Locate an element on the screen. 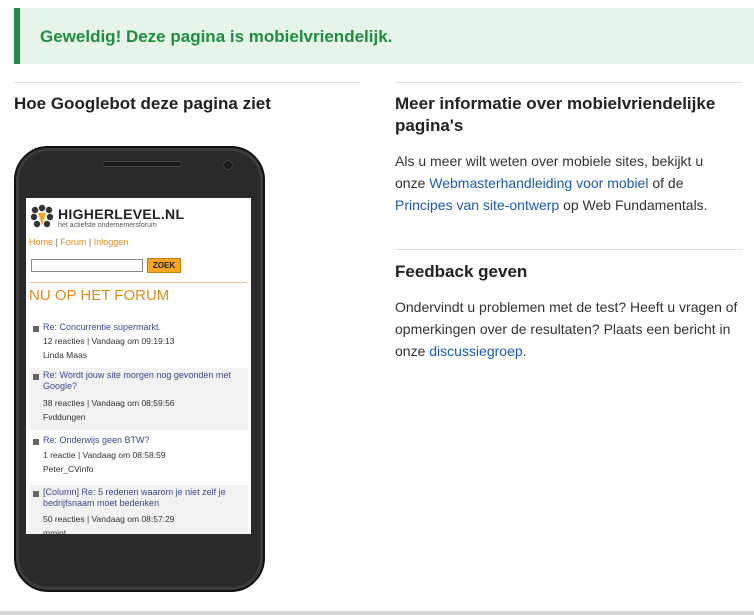  section-divider is located at coordinates (138, 282).